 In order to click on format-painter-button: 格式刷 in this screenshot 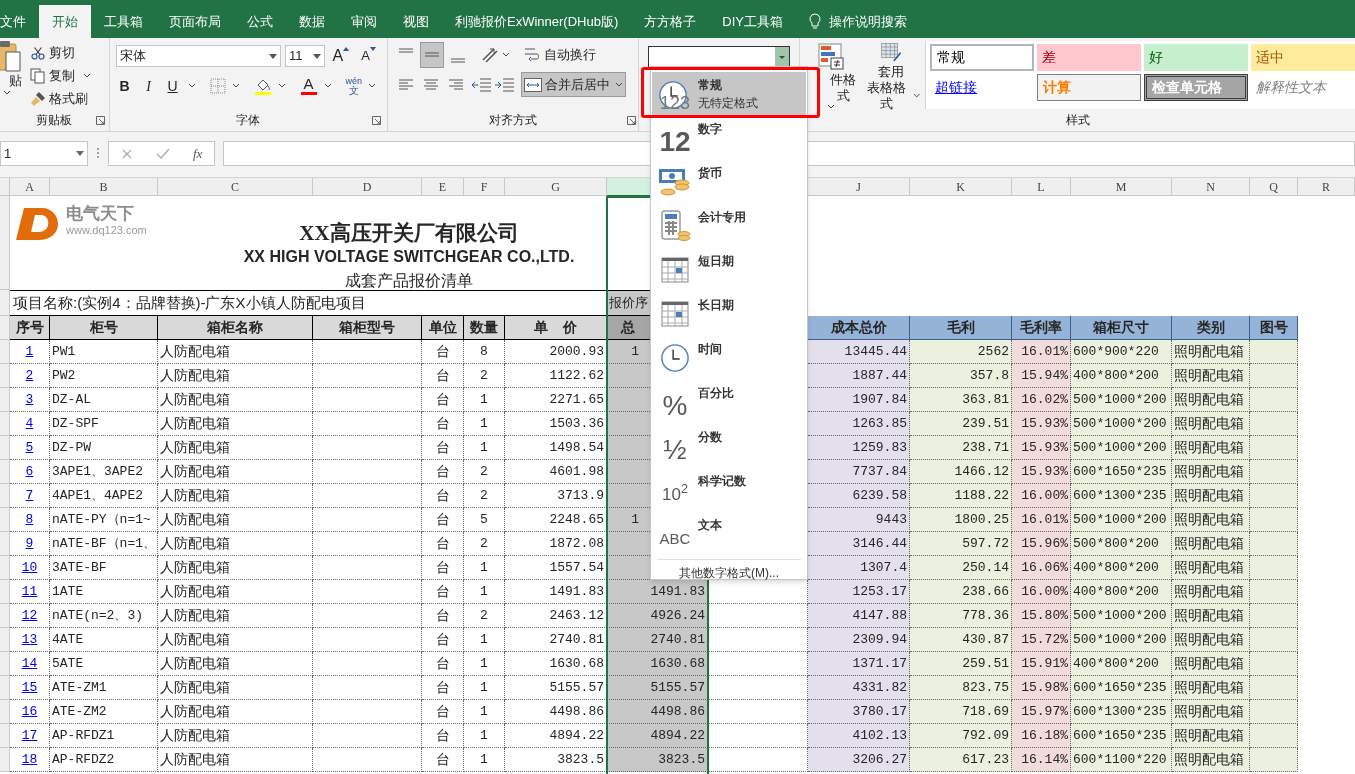, I will do `click(61, 98)`.